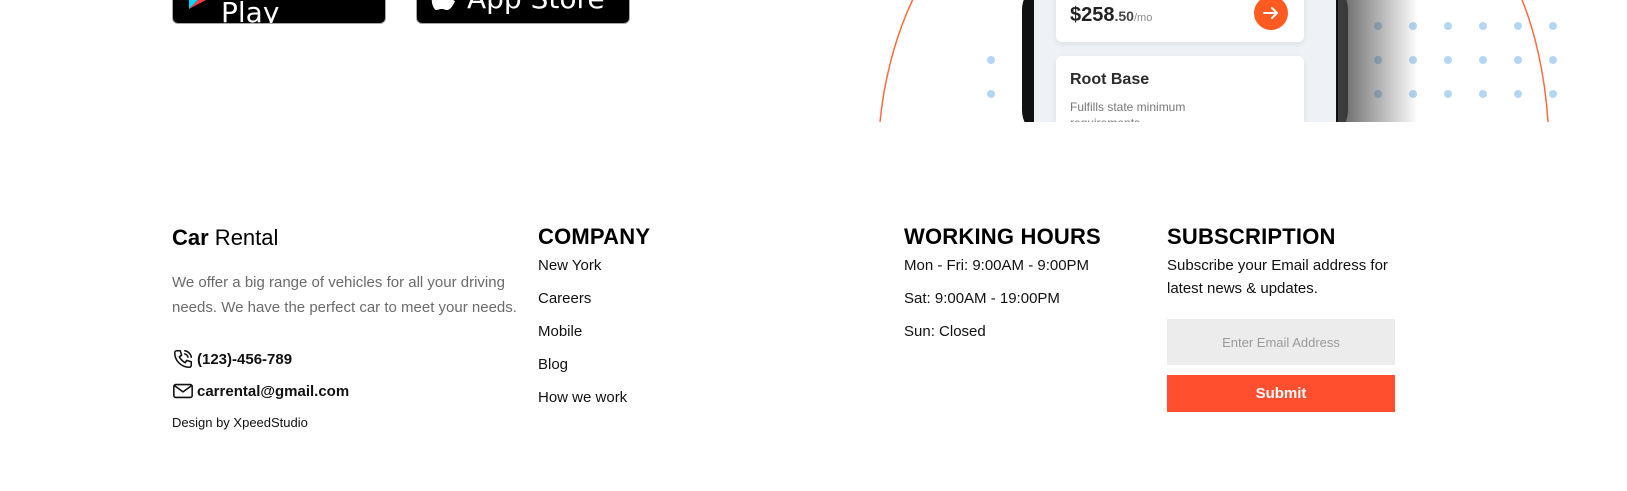 This screenshot has width=1627, height=491. I want to click on working-hours-heading: WORKING HOURS, so click(1002, 236).